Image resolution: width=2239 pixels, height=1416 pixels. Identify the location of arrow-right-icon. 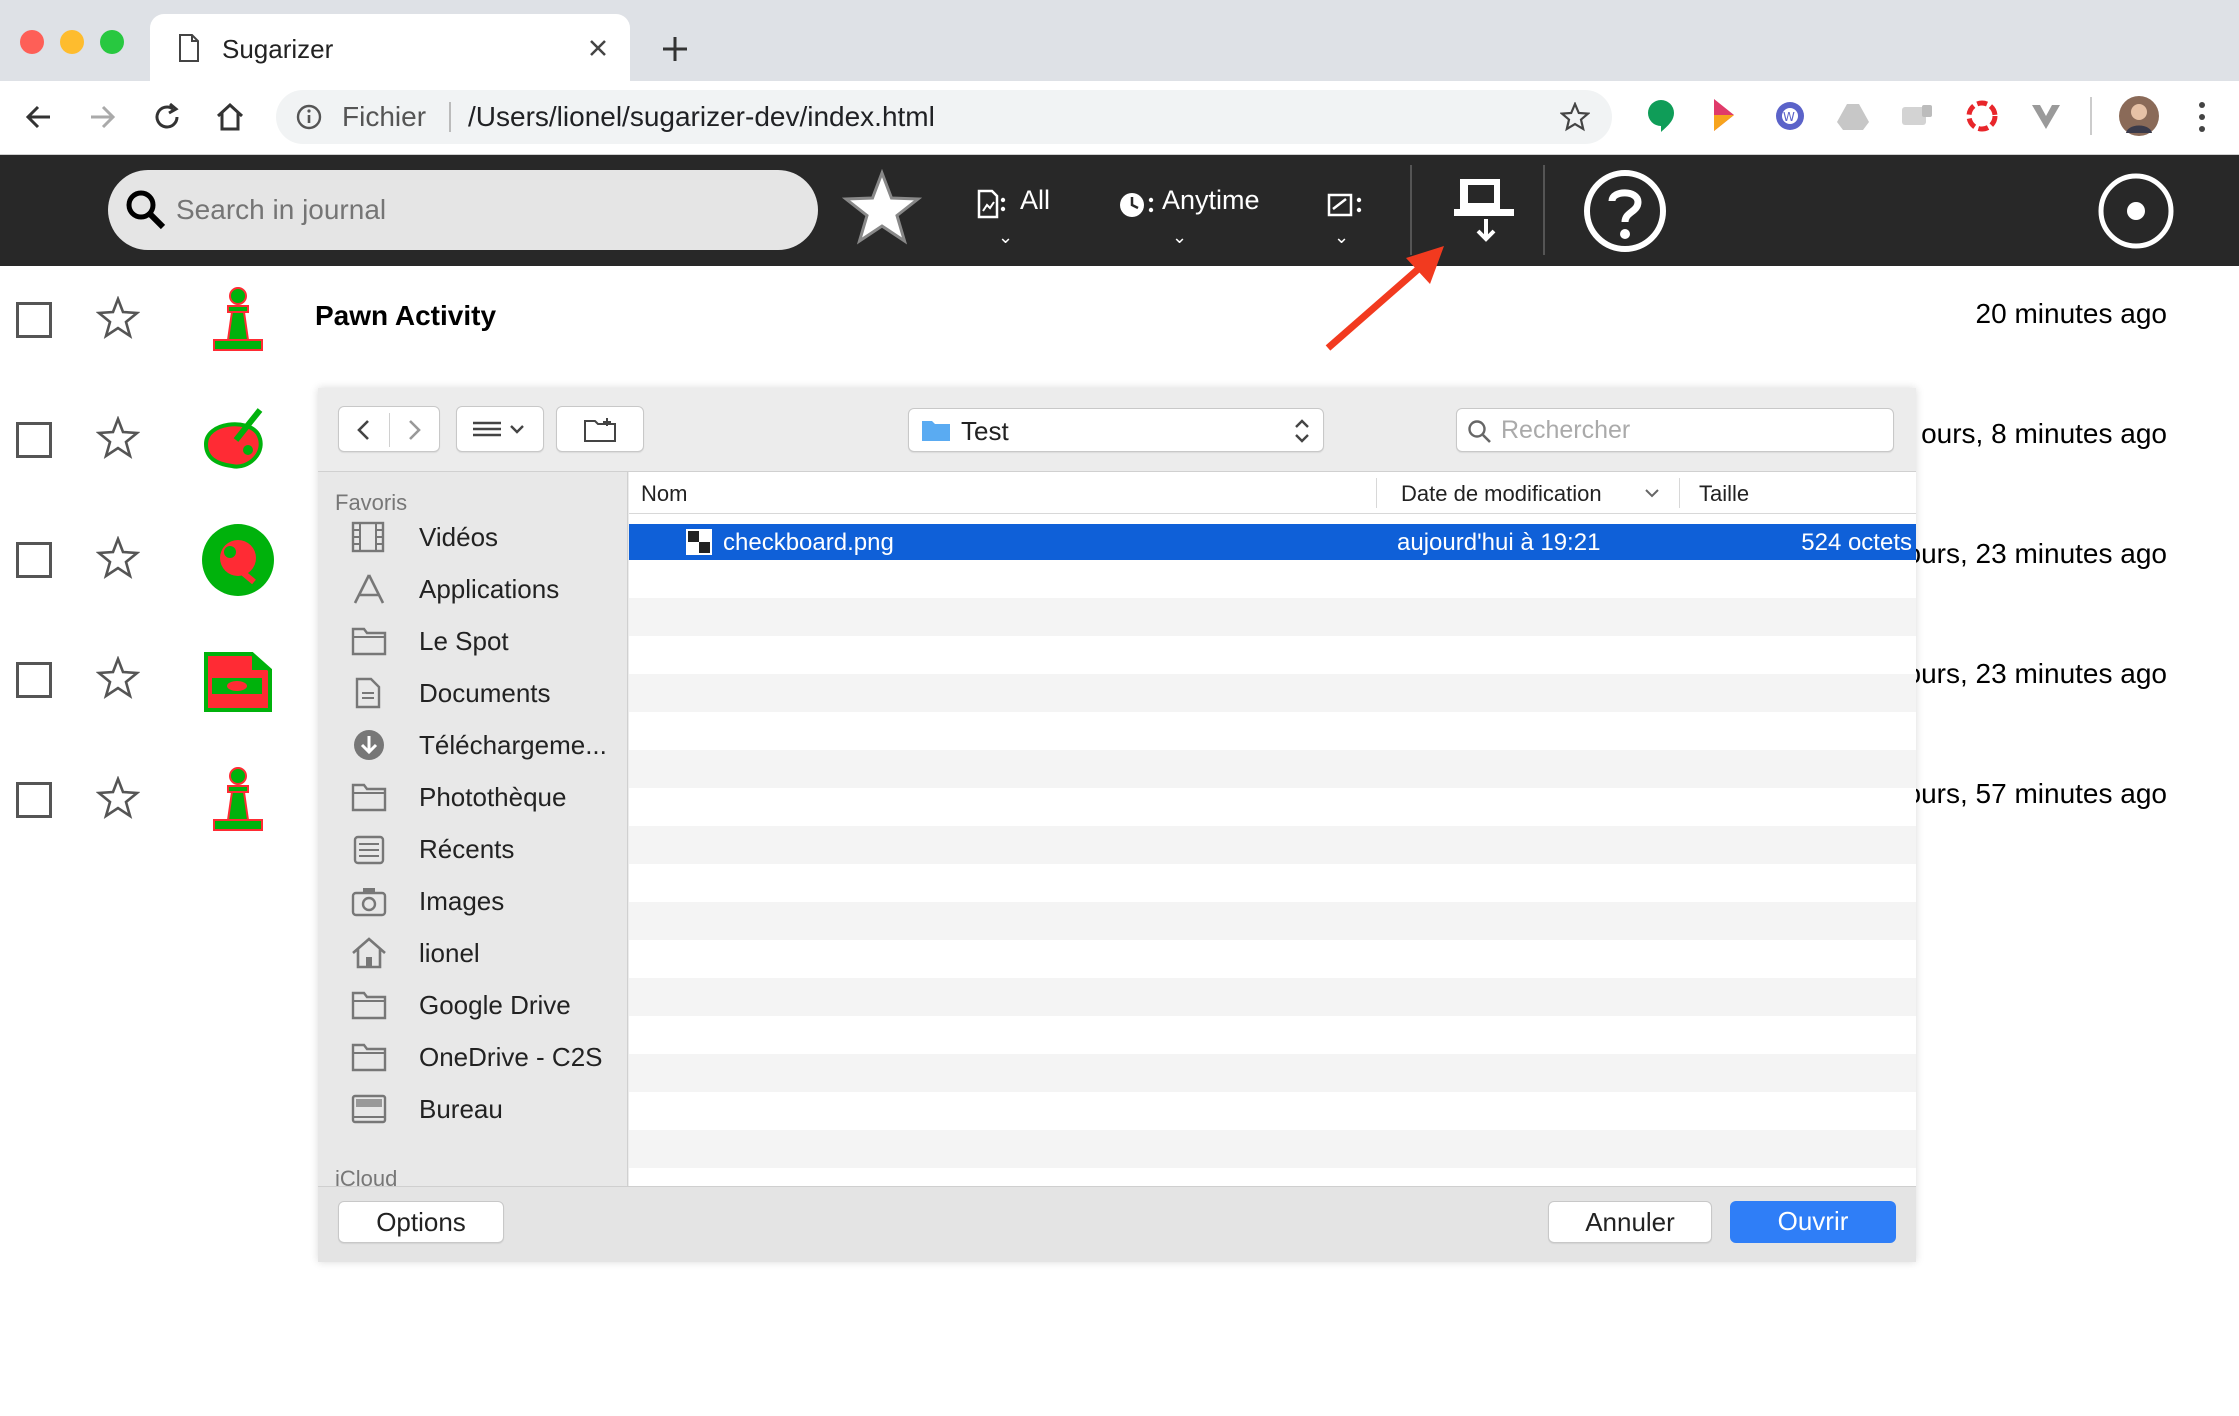
(103, 117).